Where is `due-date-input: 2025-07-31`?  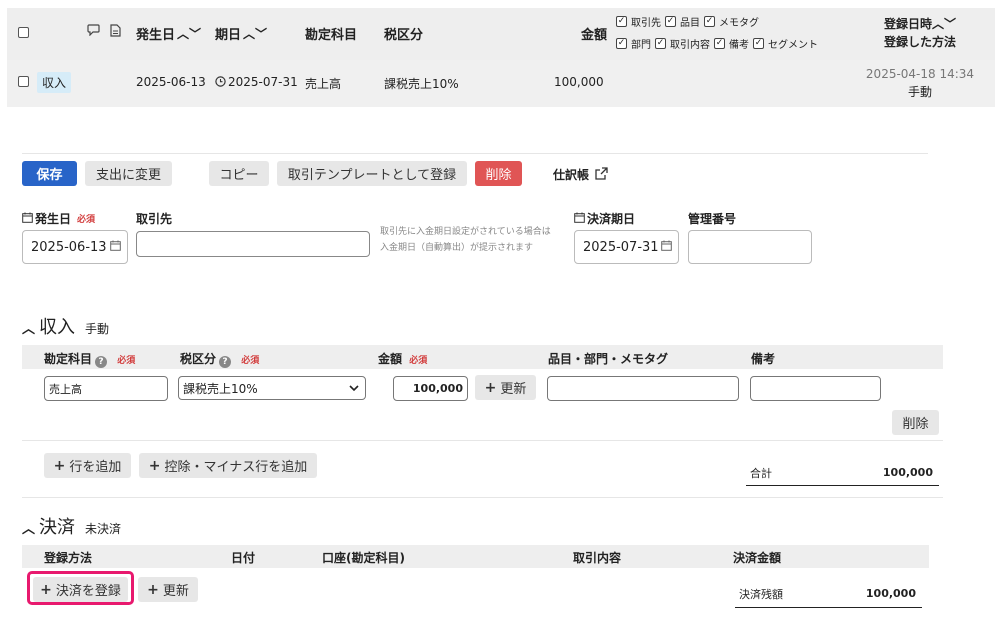 due-date-input: 2025-07-31 is located at coordinates (626, 247).